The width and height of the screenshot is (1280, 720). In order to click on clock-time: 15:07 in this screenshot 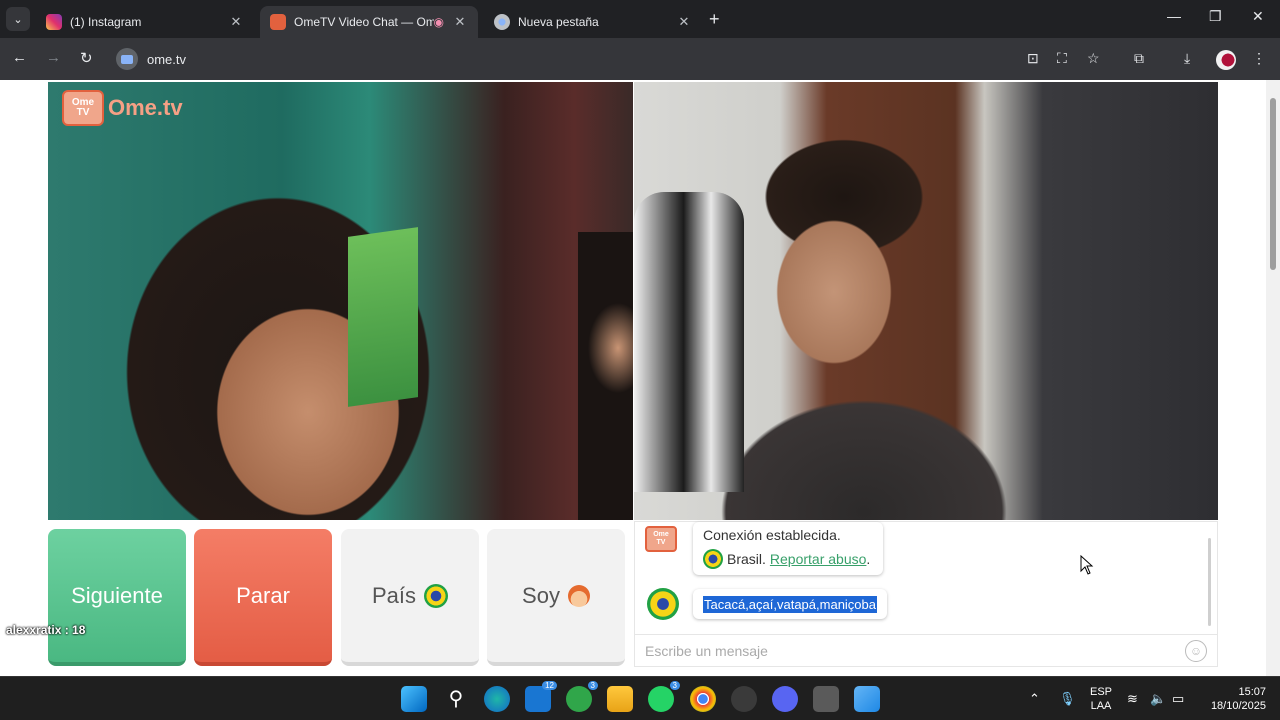, I will do `click(1252, 692)`.